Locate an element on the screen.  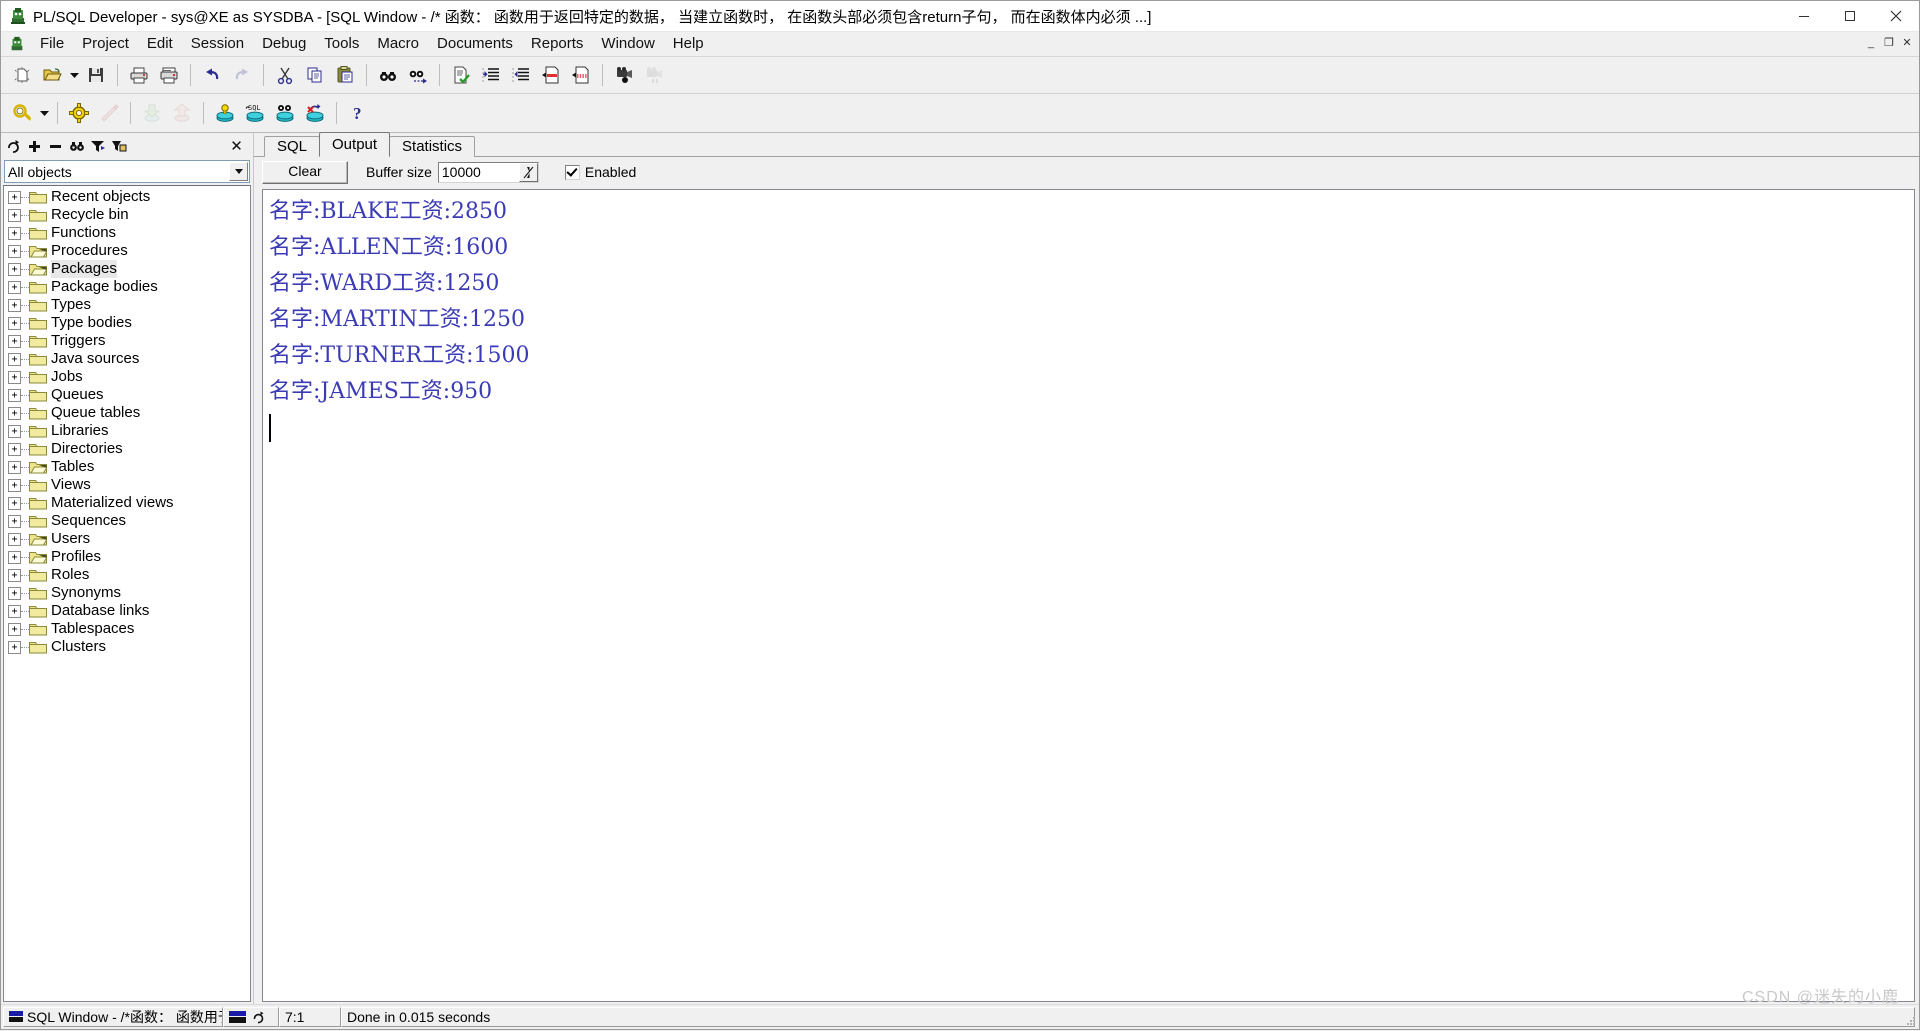
clear-button: Clear is located at coordinates (305, 172).